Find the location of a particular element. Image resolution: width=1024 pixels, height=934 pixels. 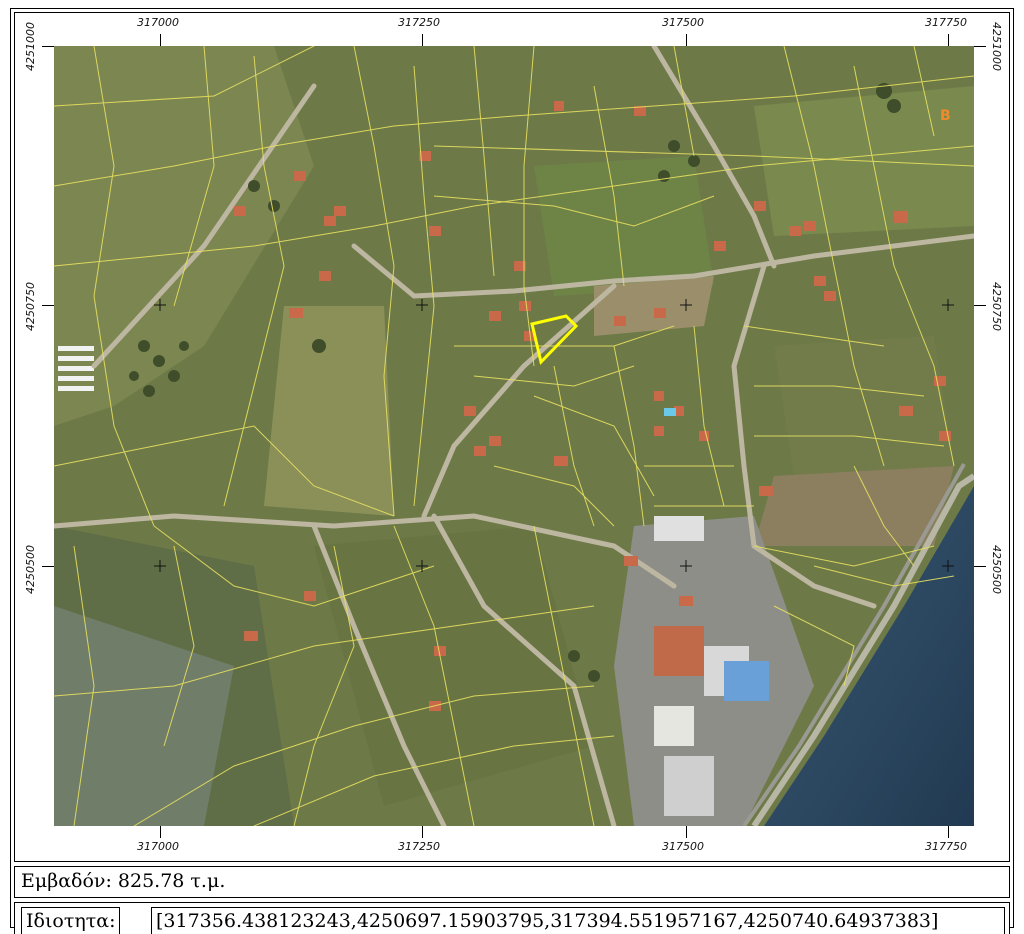

x-tick-bottom-3: 317500 is located at coordinates (683, 846).